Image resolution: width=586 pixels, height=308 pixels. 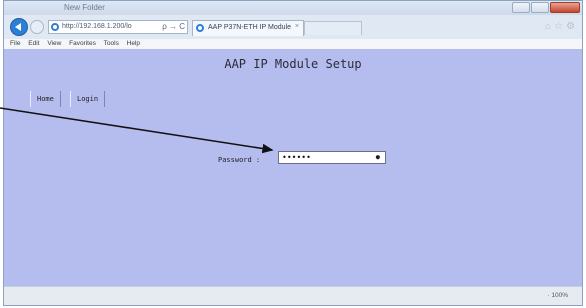 I want to click on tab-active: AAP P37N-ETH IP Module ×, so click(x=248, y=28).